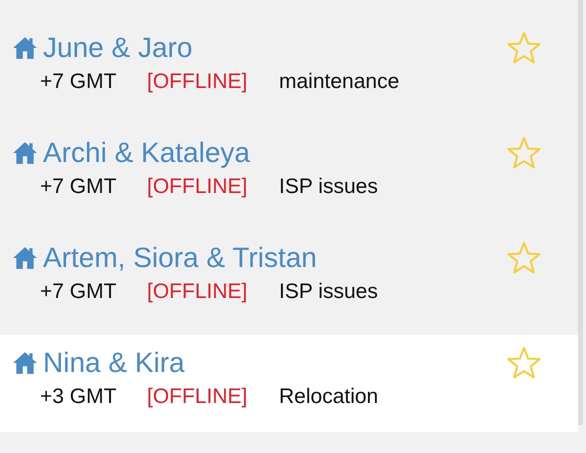 The image size is (586, 453). I want to click on note-label: maintenance, so click(339, 82).